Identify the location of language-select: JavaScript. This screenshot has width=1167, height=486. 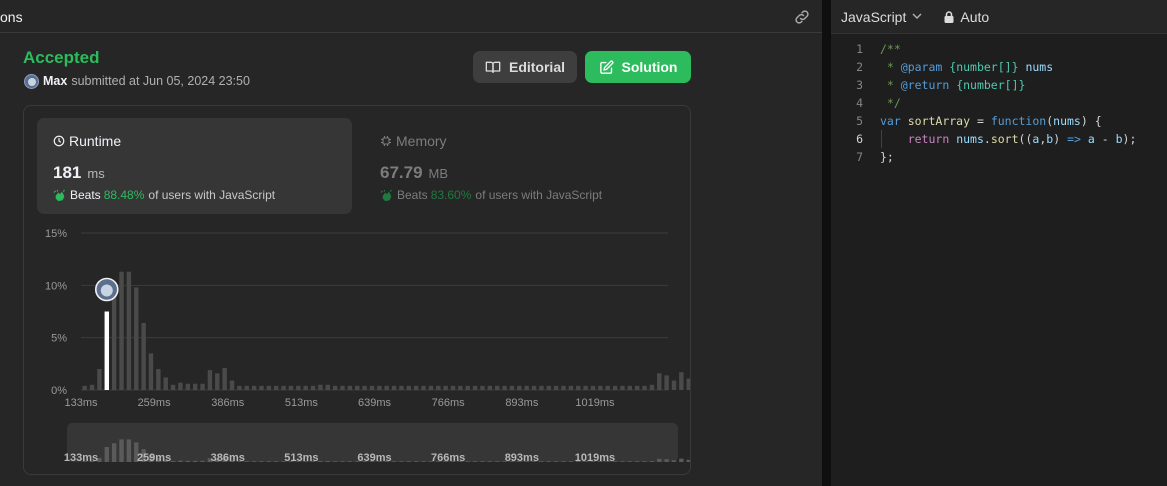
(881, 17).